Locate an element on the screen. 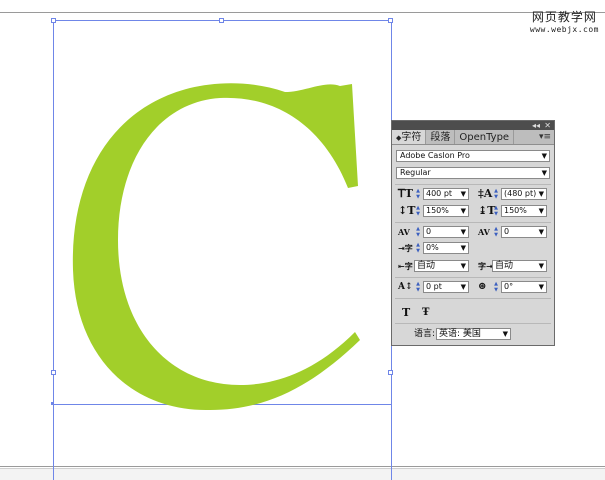 The image size is (605, 480). font-style-value: Regular is located at coordinates (415, 172).